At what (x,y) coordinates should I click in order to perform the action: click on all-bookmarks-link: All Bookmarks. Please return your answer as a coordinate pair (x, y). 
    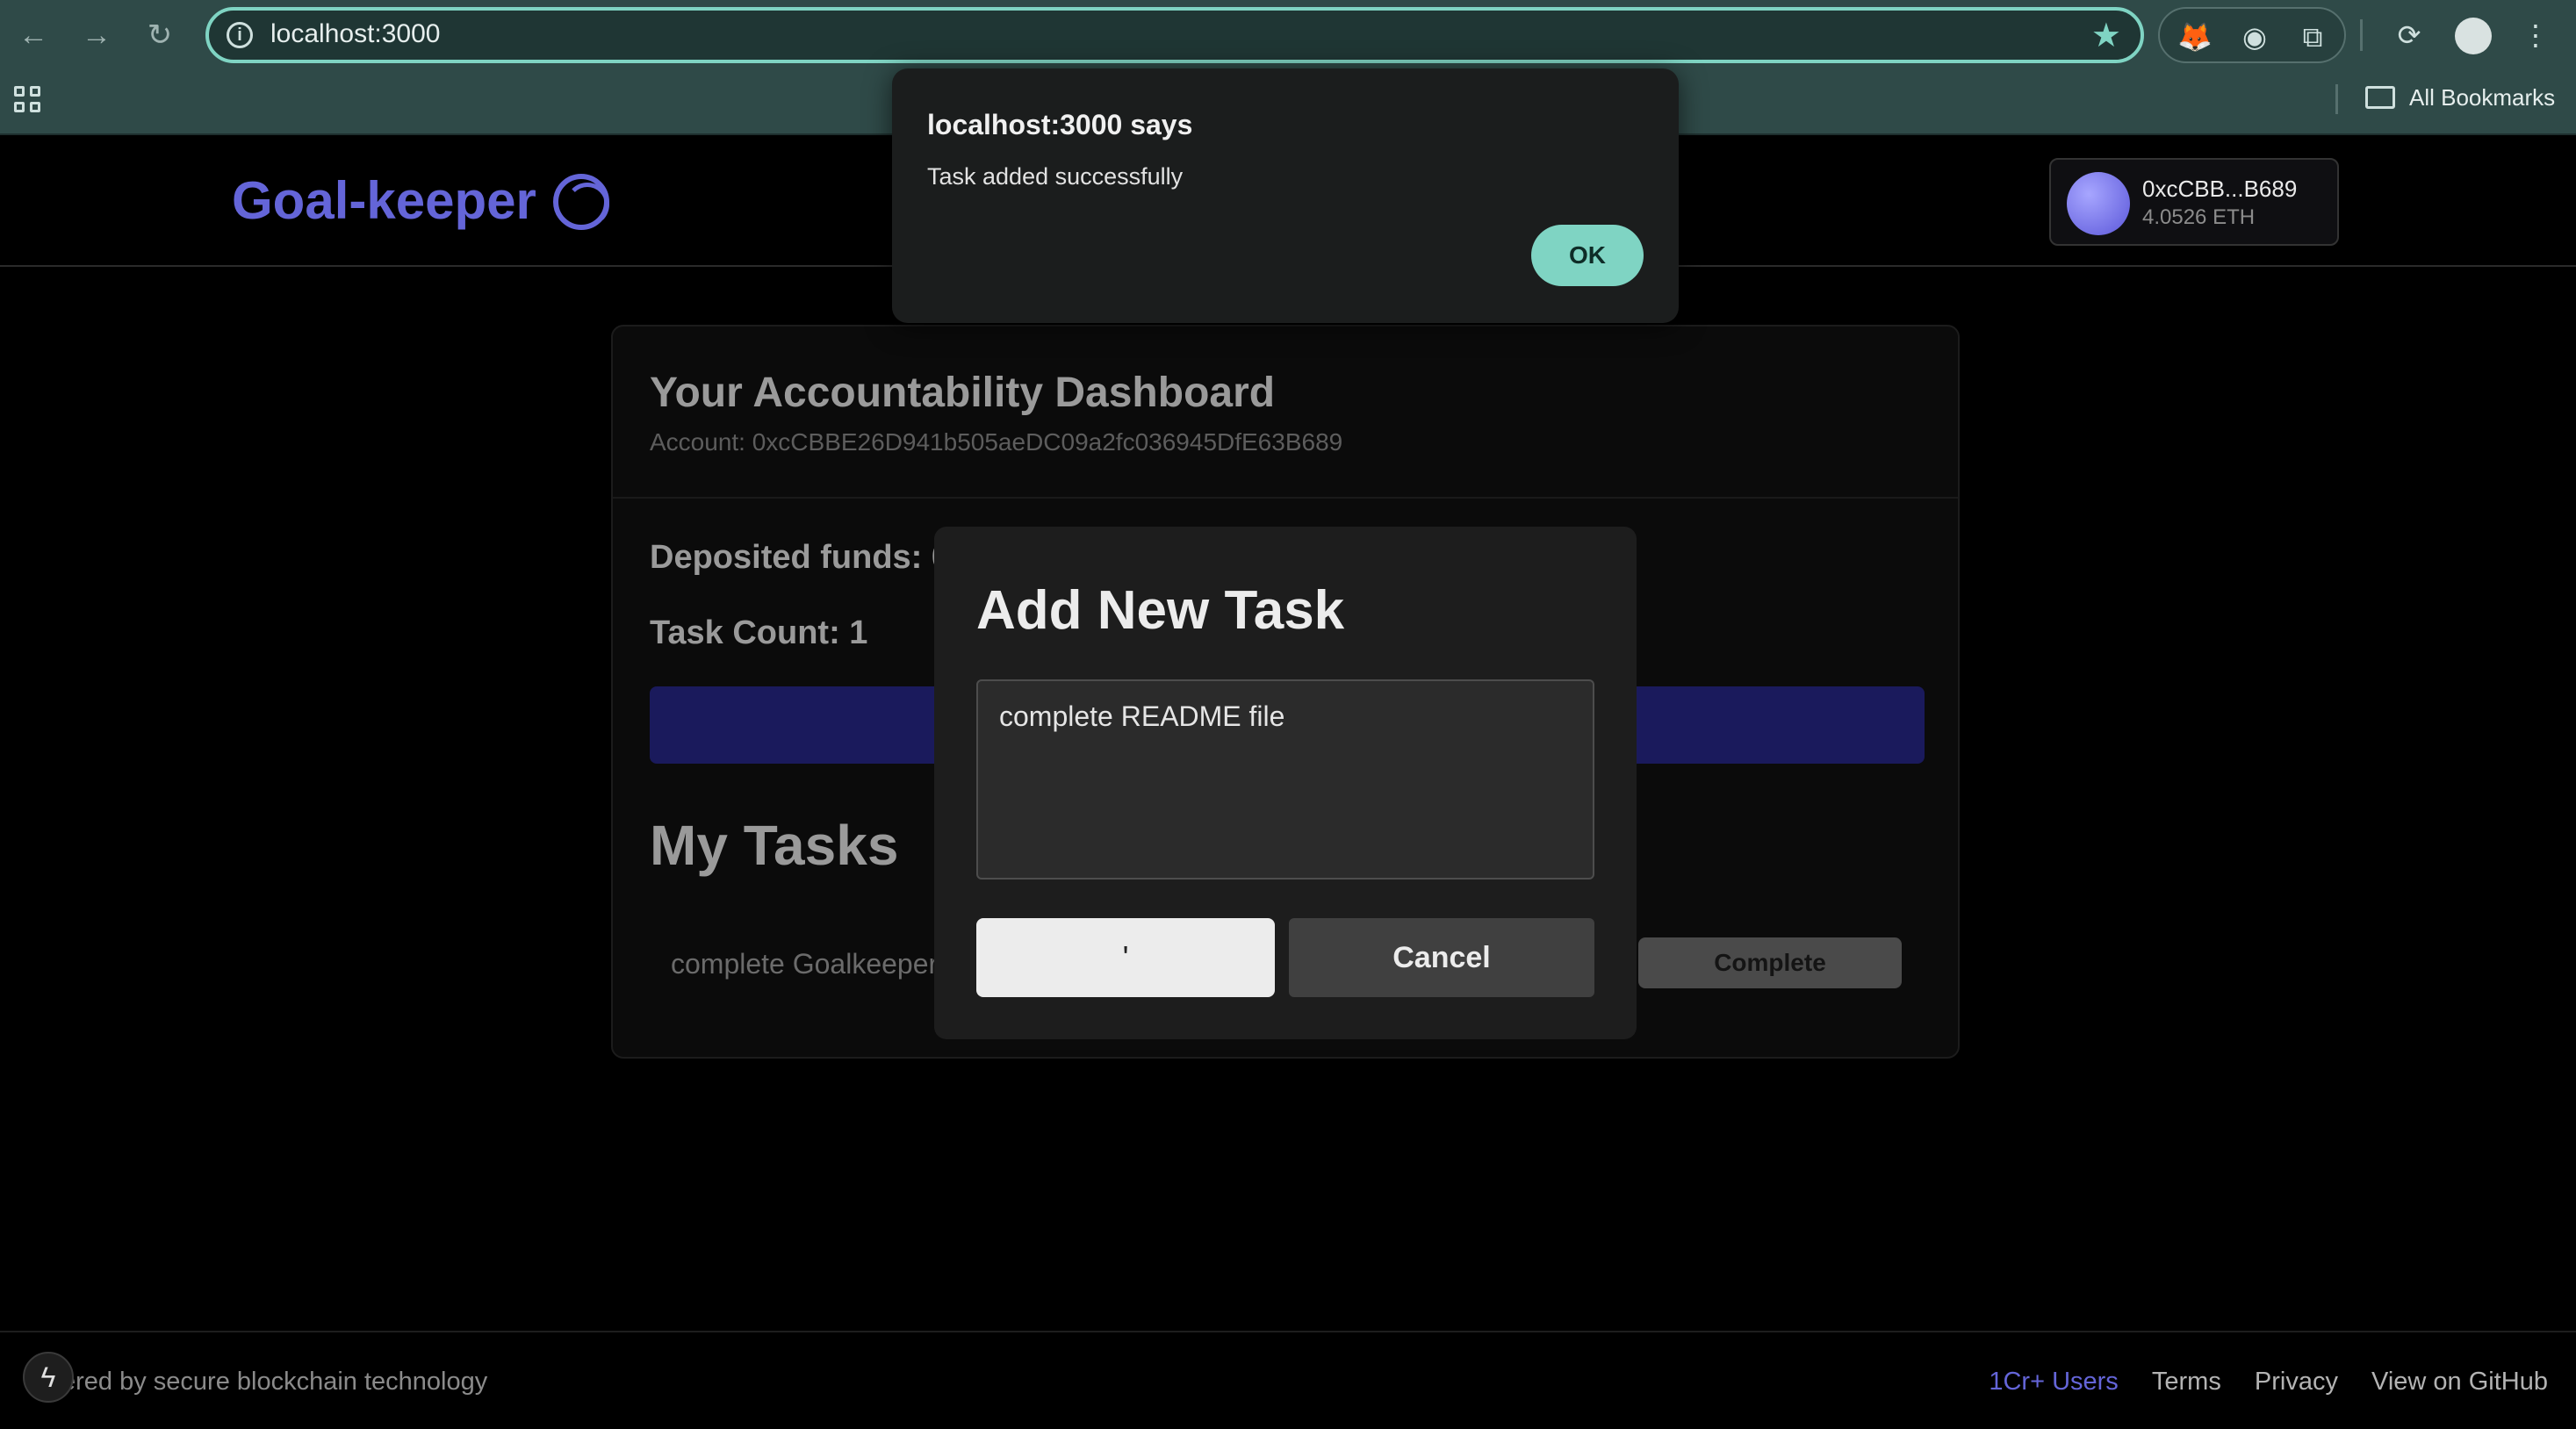
    Looking at the image, I should click on (2482, 97).